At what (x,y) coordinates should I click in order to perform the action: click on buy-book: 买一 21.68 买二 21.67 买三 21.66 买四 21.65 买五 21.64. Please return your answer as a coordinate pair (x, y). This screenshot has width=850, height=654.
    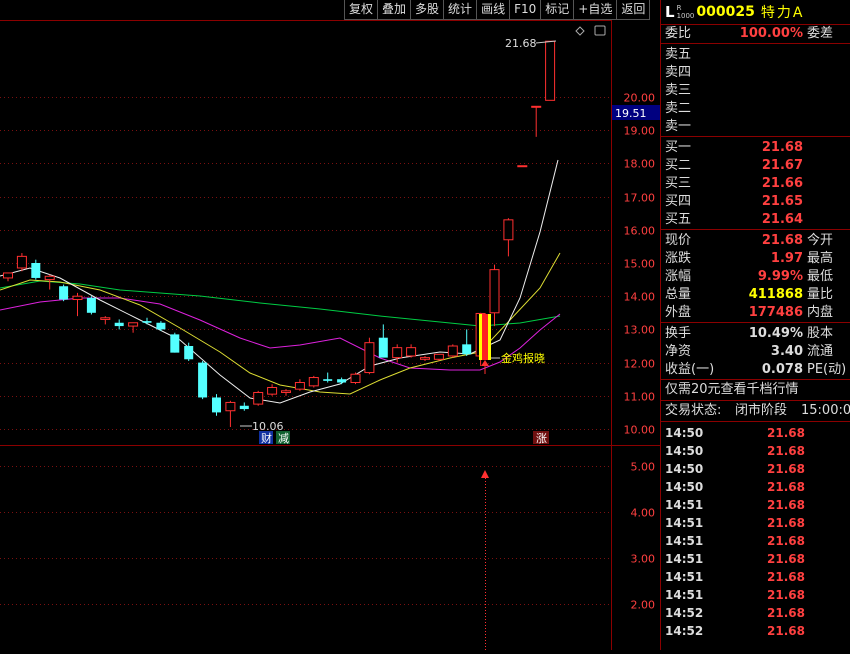
    Looking at the image, I should click on (755, 183).